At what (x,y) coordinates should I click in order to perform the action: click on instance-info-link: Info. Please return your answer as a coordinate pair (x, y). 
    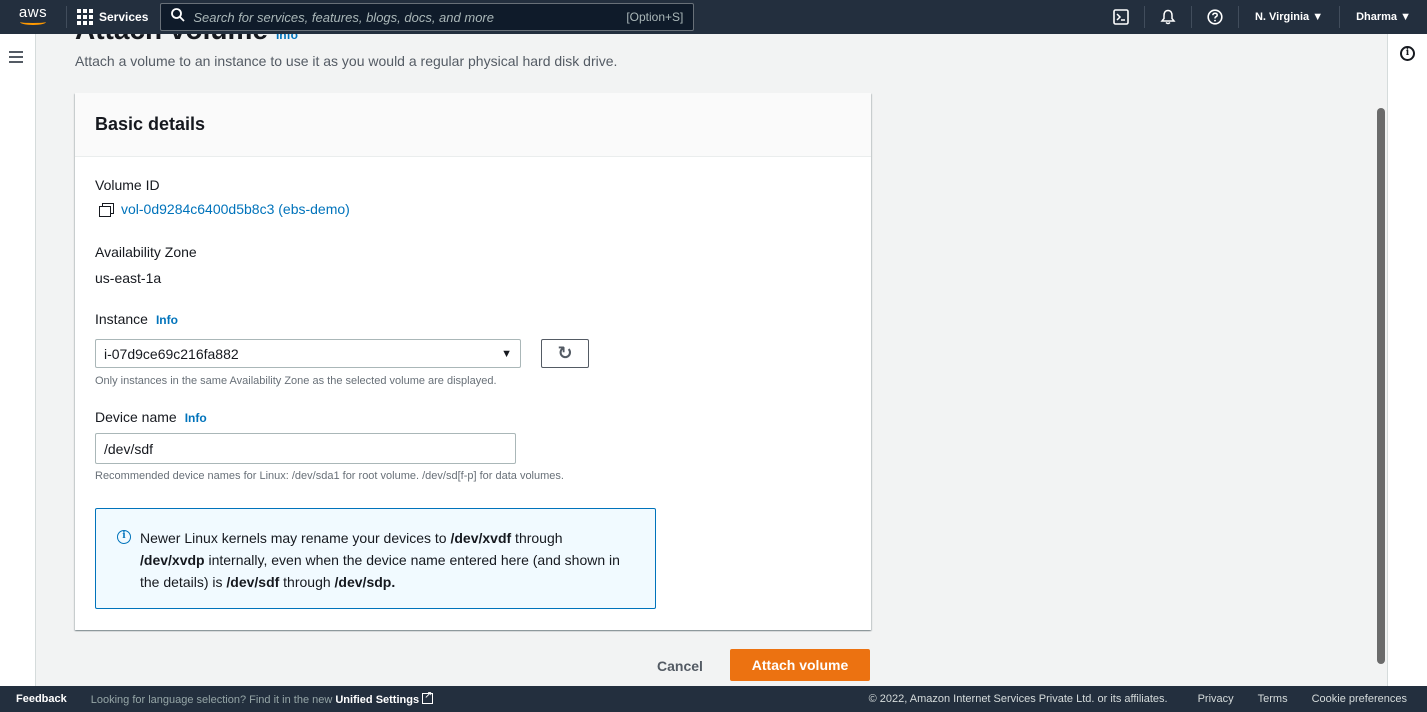
    Looking at the image, I should click on (167, 320).